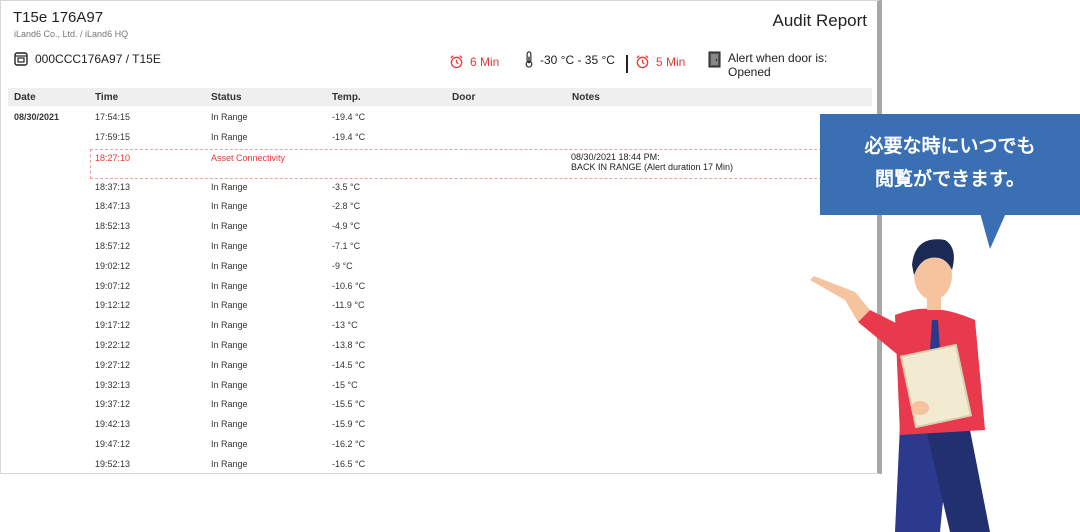 The width and height of the screenshot is (1080, 532). What do you see at coordinates (349, 285) in the screenshot?
I see `cell-temp: -10.6 °C` at bounding box center [349, 285].